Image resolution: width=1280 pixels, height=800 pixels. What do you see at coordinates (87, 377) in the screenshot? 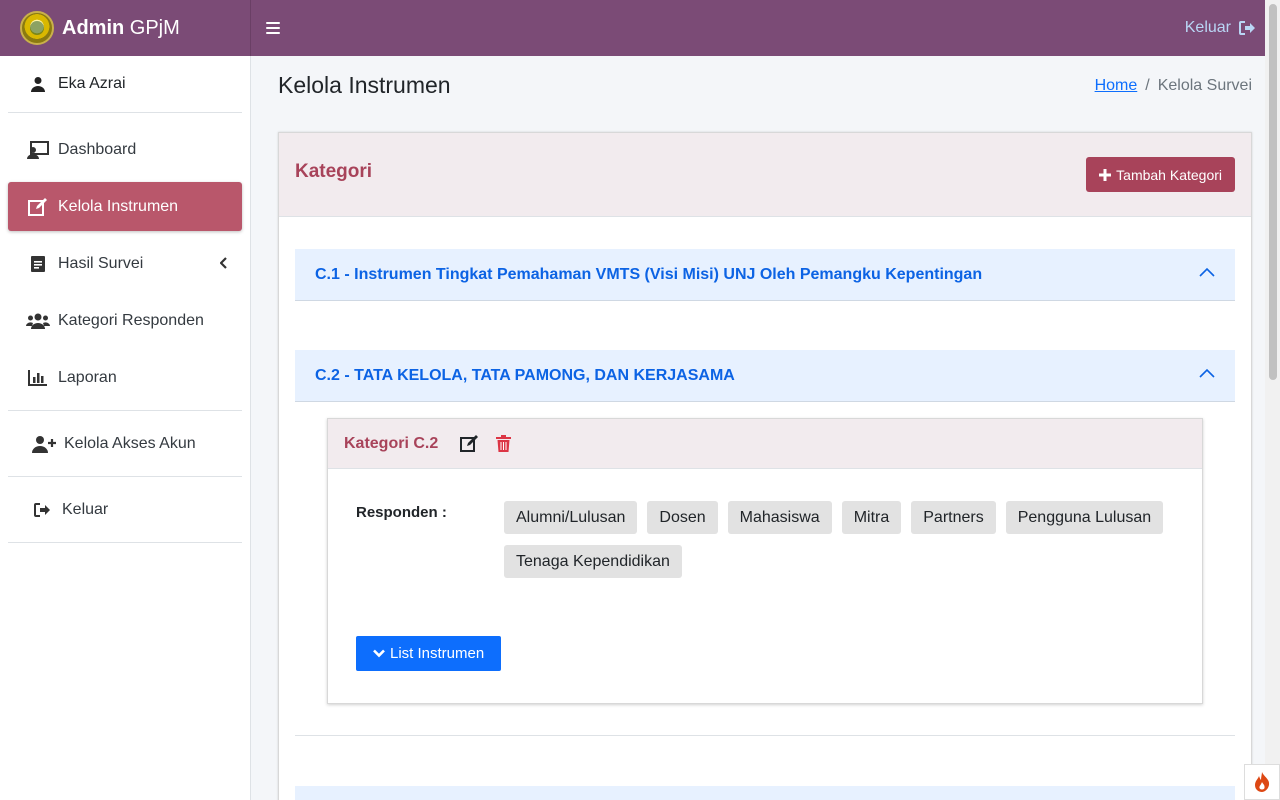
I see `sidebar-item-label: Laporan` at bounding box center [87, 377].